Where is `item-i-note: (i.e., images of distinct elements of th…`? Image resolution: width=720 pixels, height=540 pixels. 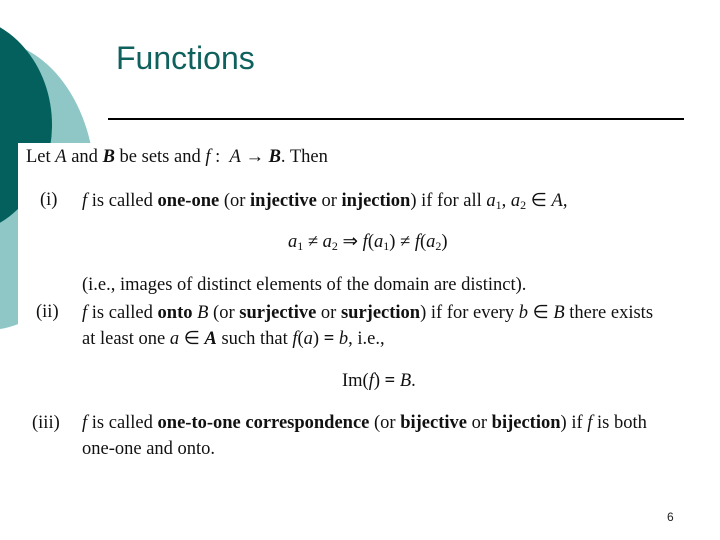 item-i-note: (i.e., images of distinct elements of th… is located at coordinates (304, 285).